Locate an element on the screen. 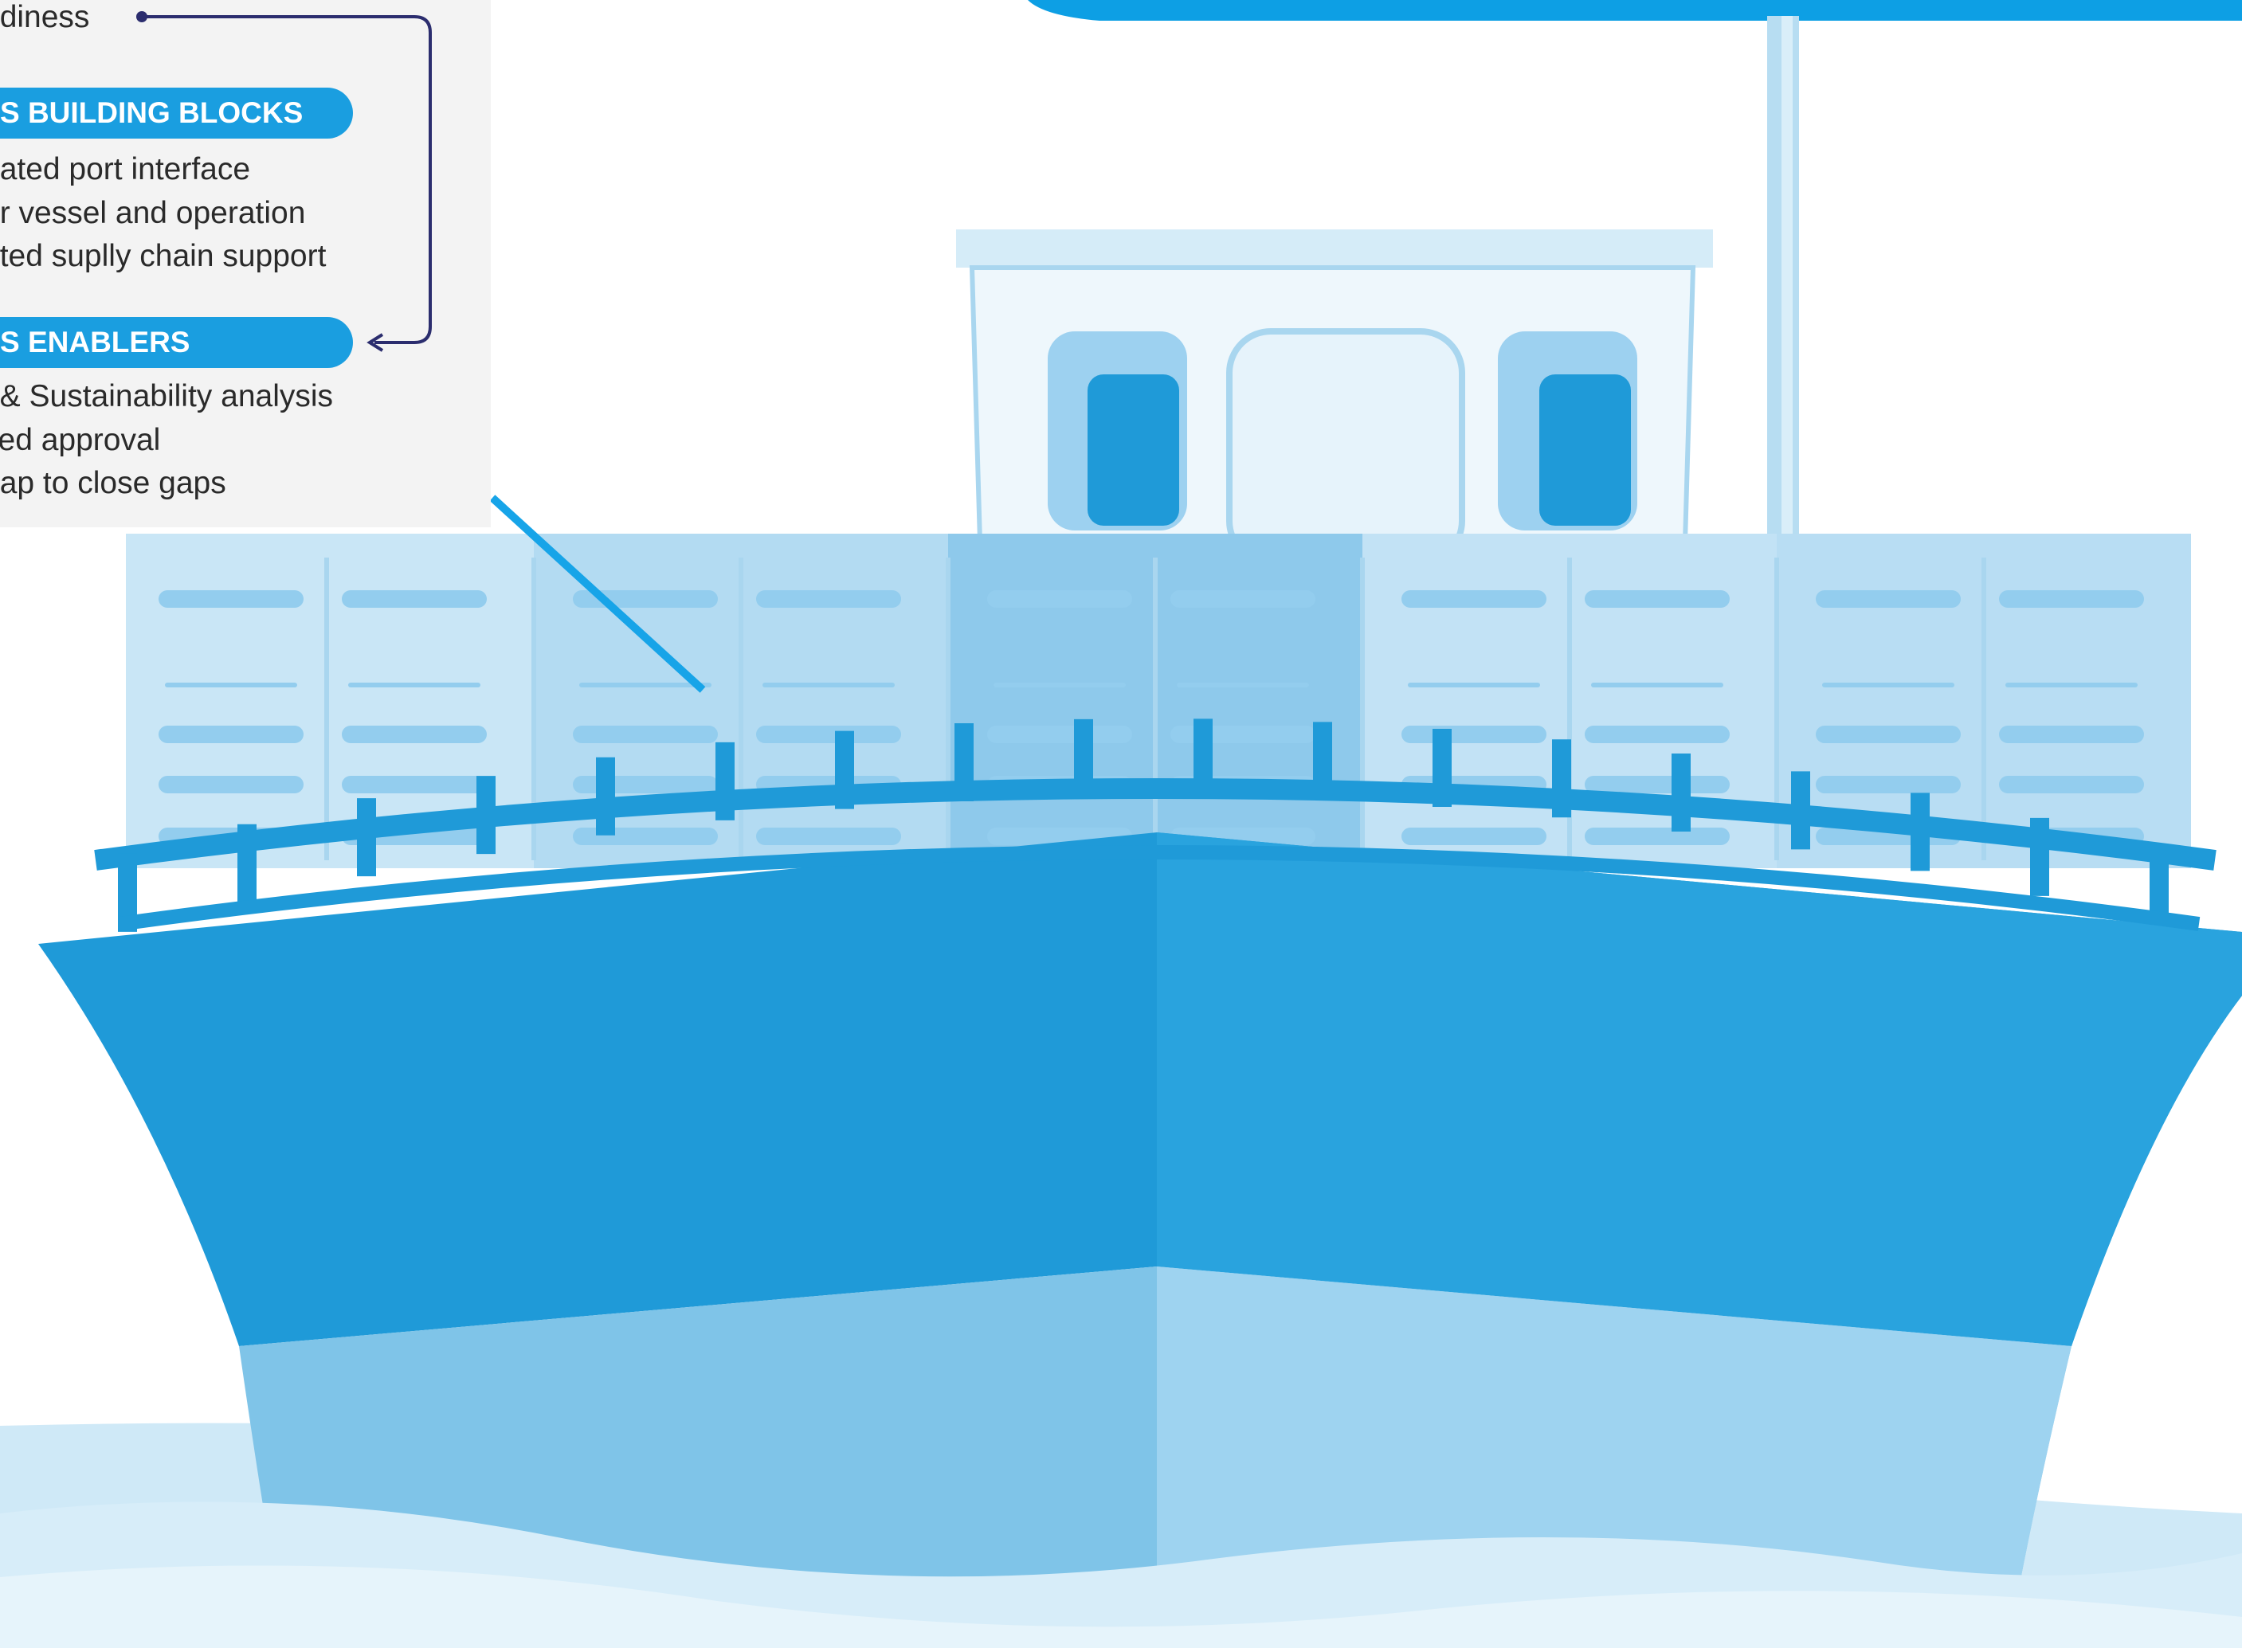 Image resolution: width=2242 pixels, height=1652 pixels. building-block-item: ar vessel and operation is located at coordinates (153, 213).